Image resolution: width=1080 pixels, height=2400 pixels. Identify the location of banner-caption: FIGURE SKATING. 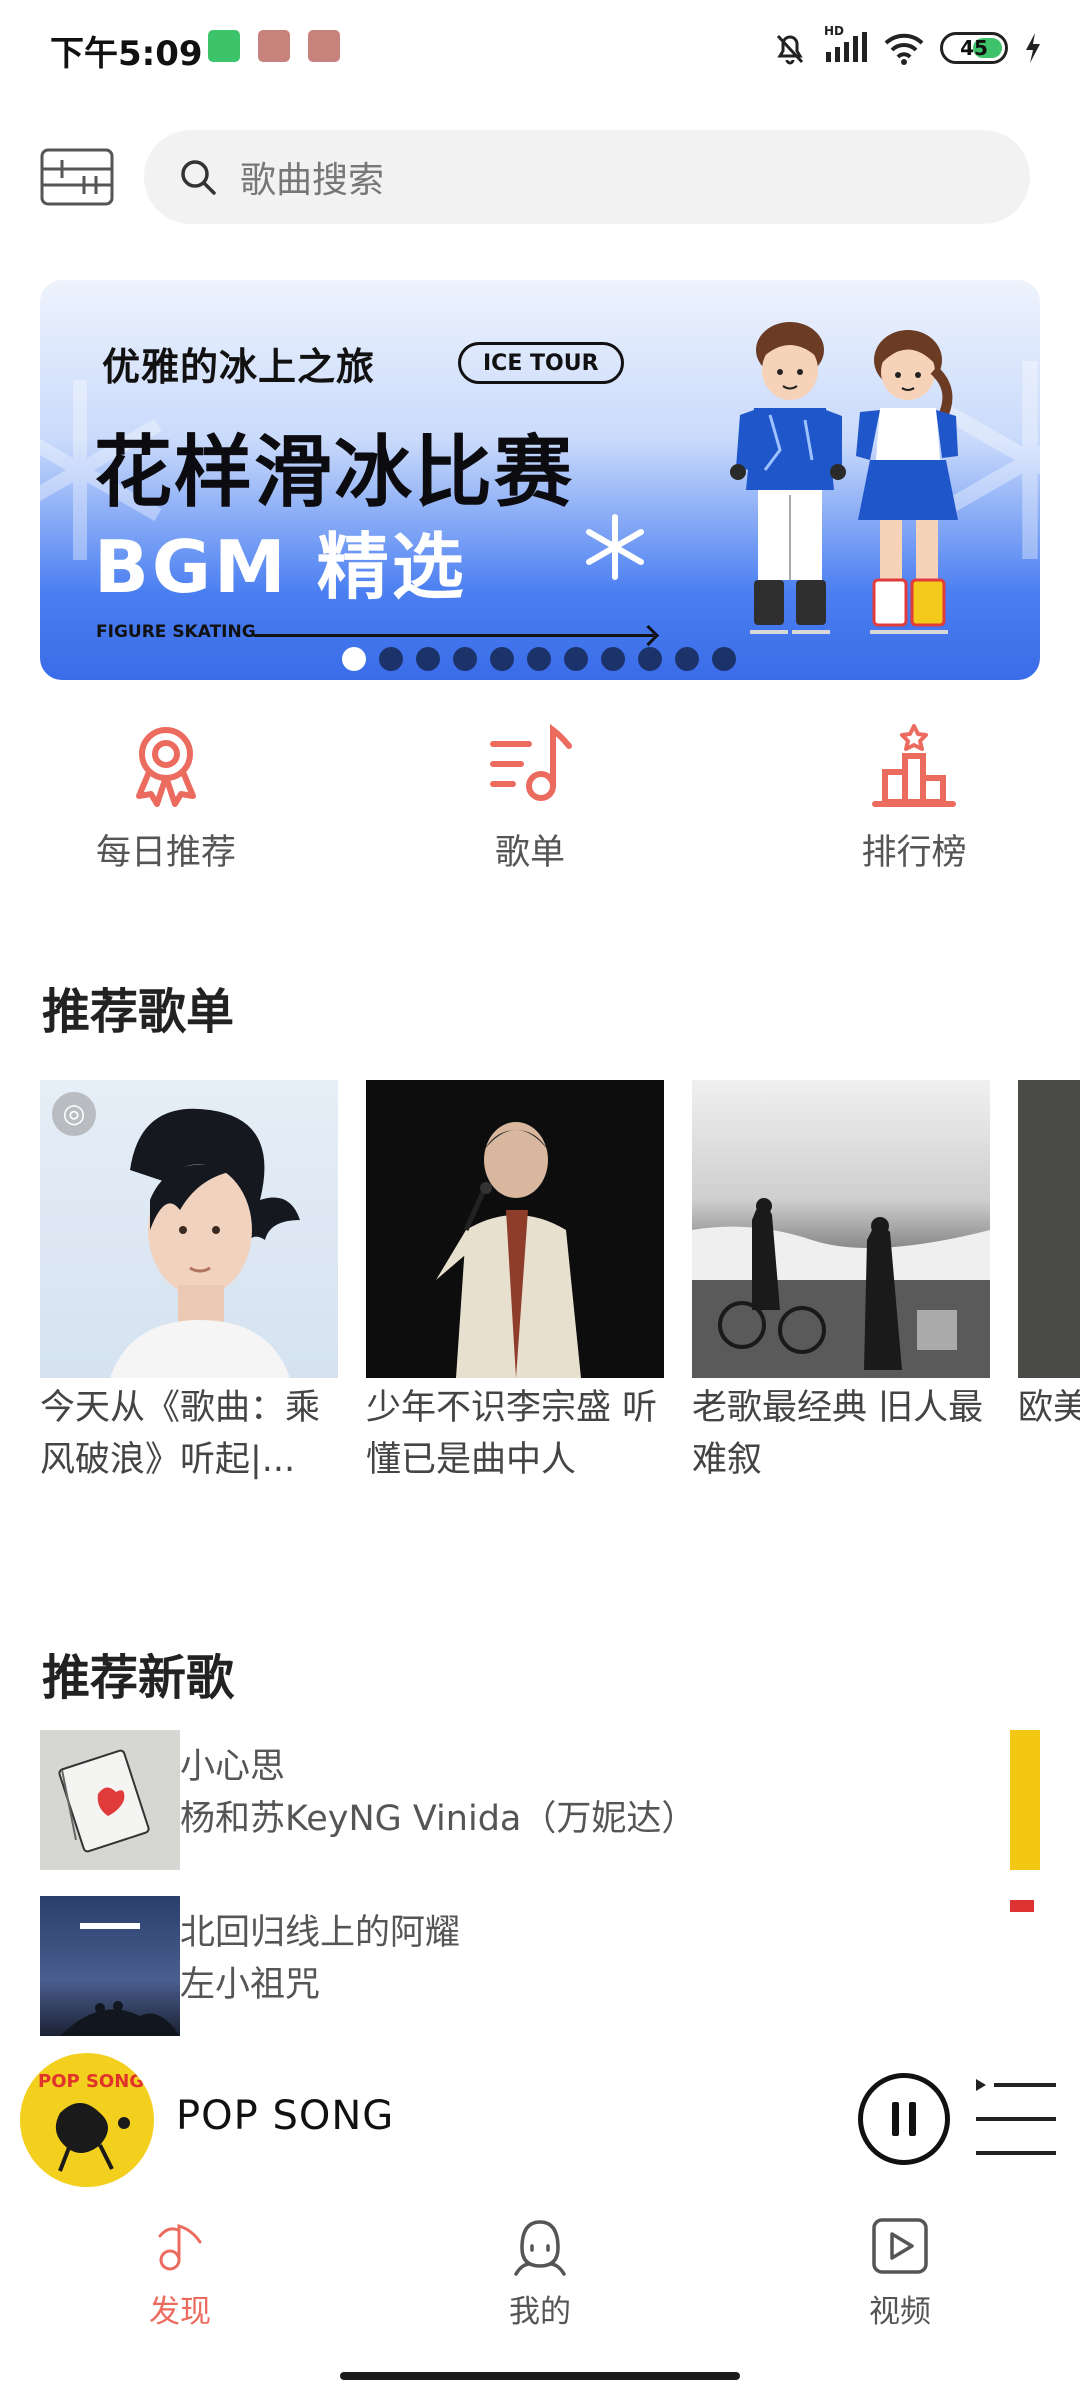
(176, 632).